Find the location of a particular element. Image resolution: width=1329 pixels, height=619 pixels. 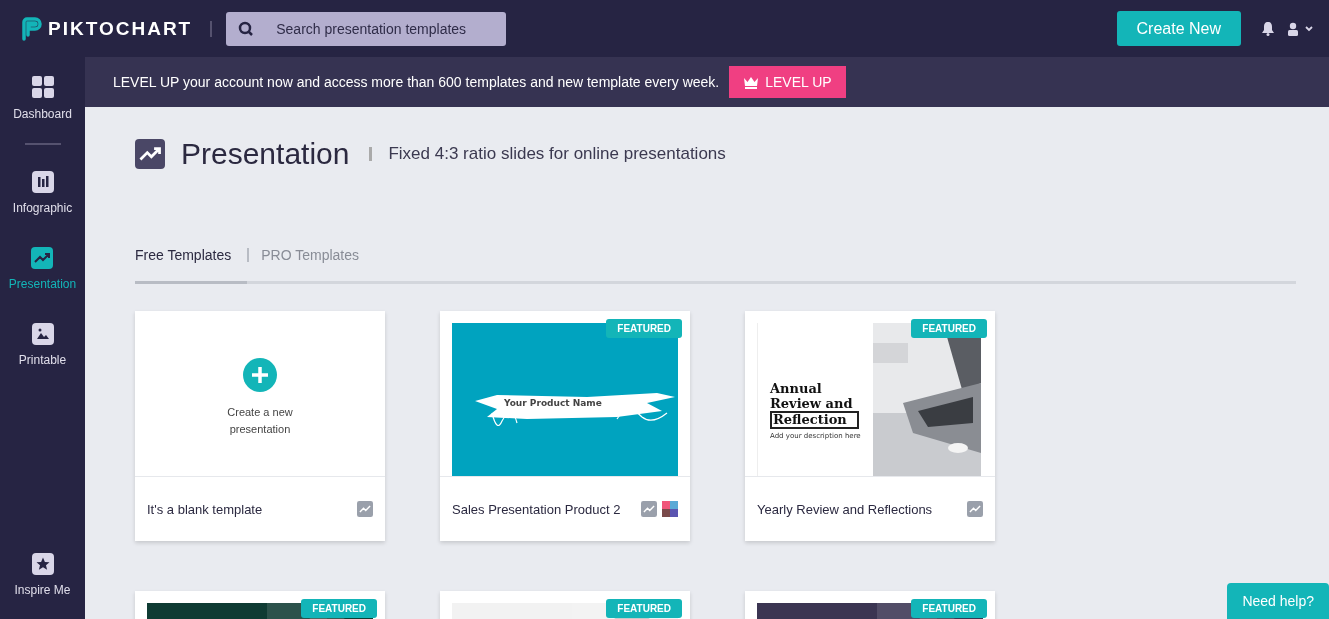

sidebar-item: Dashboard is located at coordinates (42, 98).